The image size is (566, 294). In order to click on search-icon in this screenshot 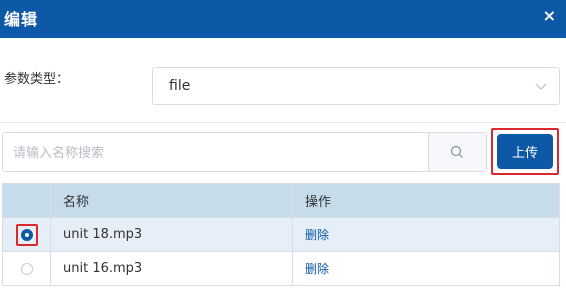, I will do `click(456, 151)`.